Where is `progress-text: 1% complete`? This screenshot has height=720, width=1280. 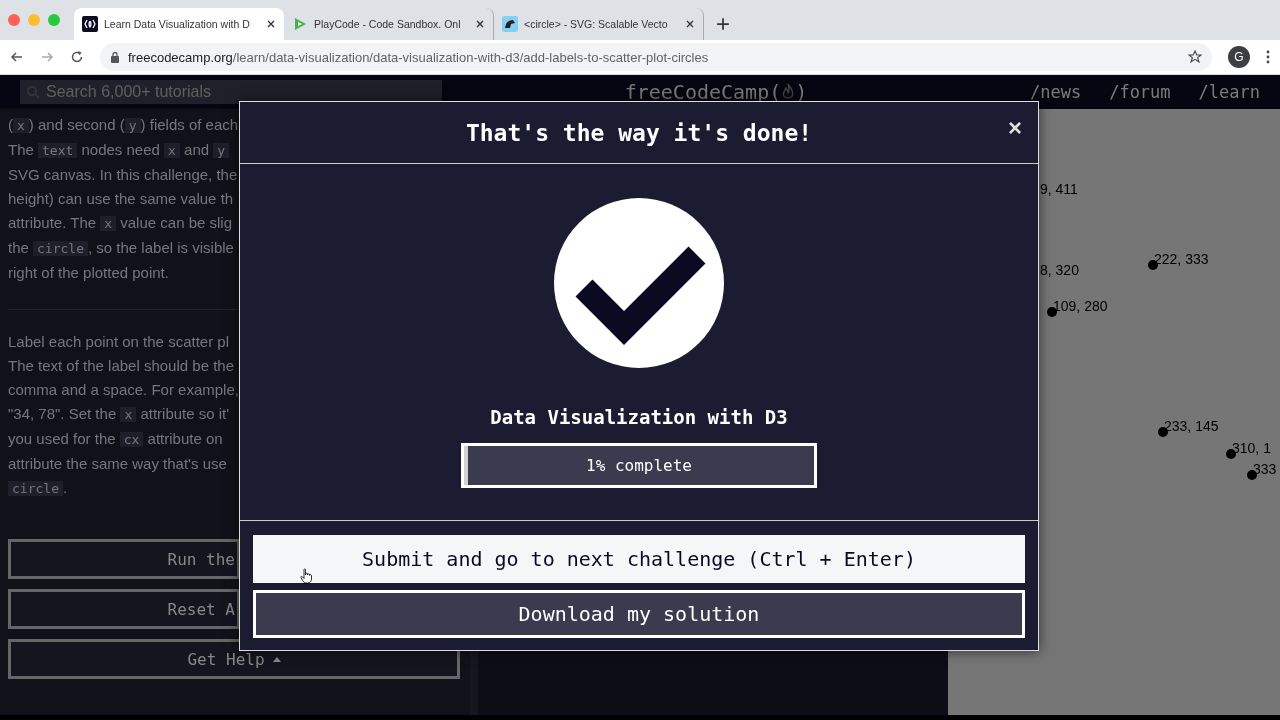 progress-text: 1% complete is located at coordinates (639, 465).